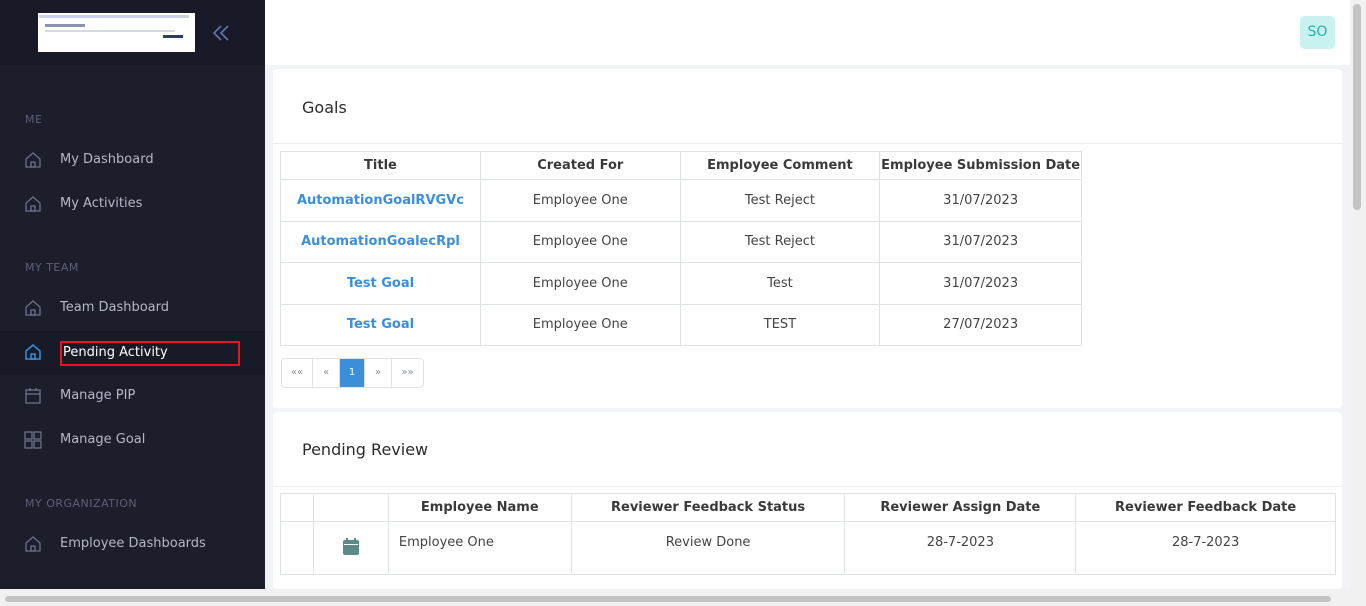 The height and width of the screenshot is (606, 1366). Describe the element at coordinates (960, 507) in the screenshot. I see `column-header: Reviewer Assign Date` at that location.